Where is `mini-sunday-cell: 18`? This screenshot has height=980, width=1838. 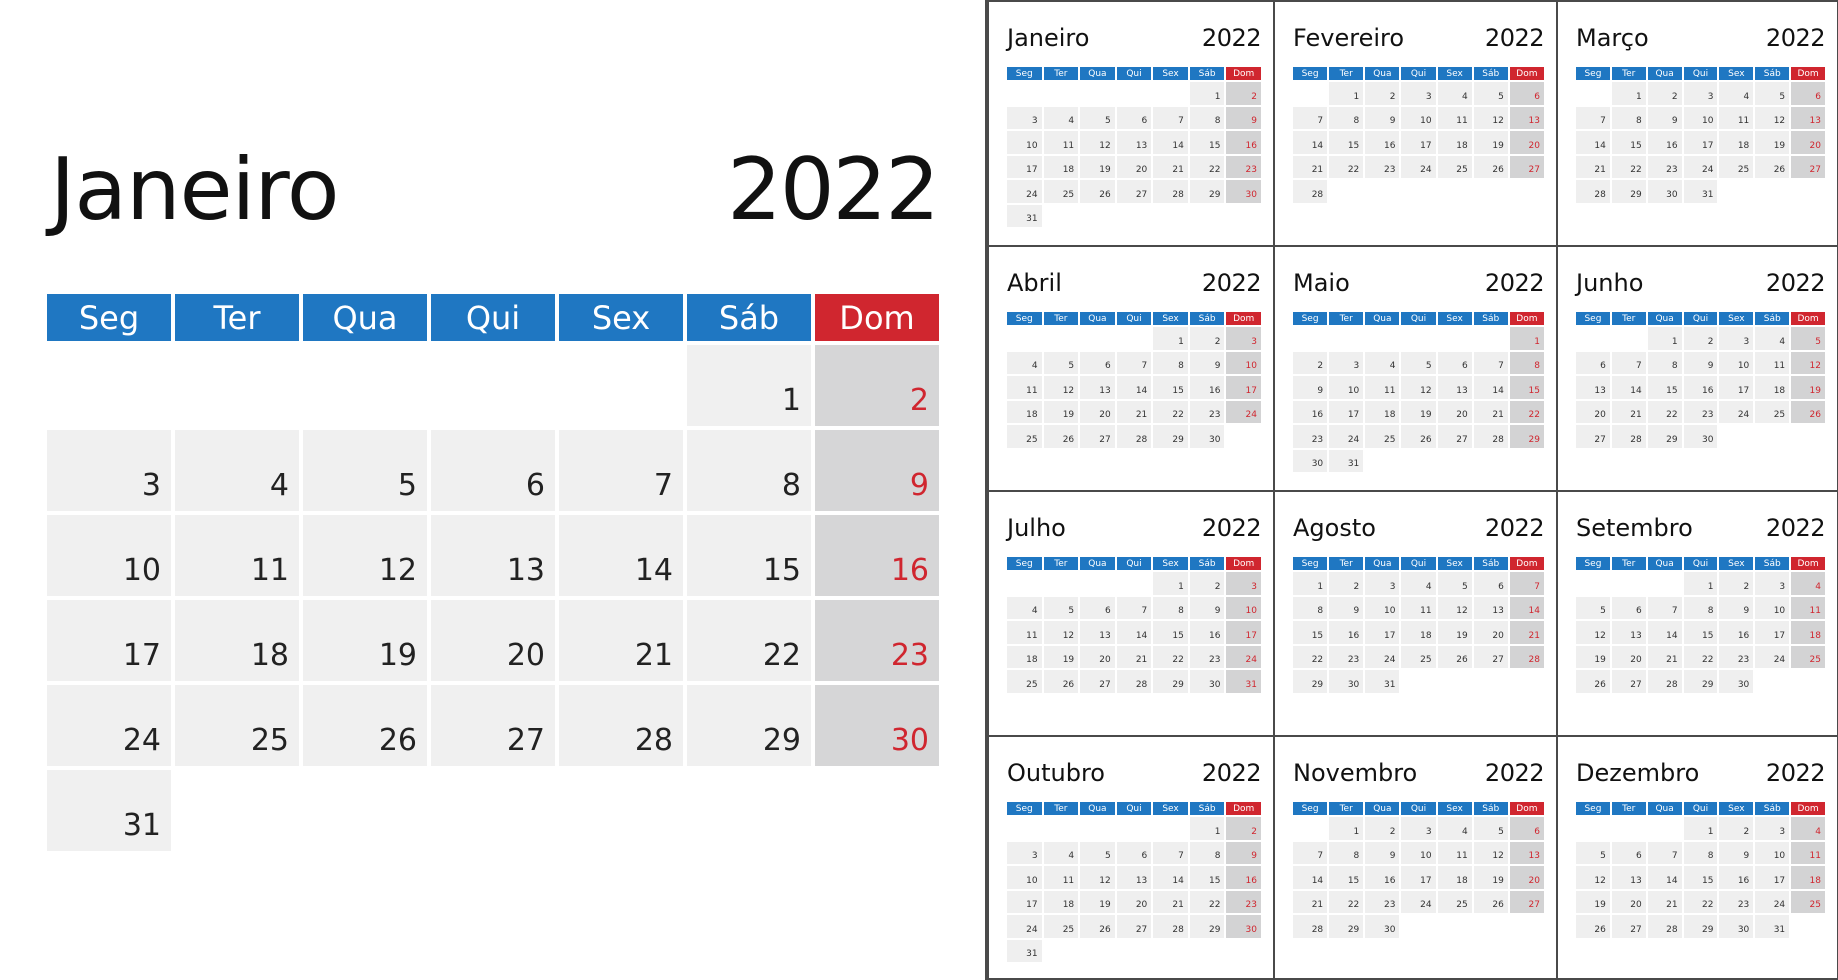
mini-sunday-cell: 18 is located at coordinates (1808, 632).